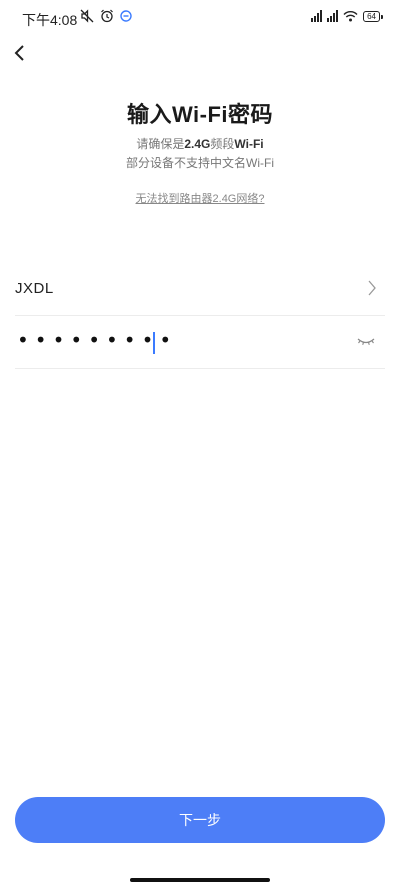 The height and width of the screenshot is (888, 400). What do you see at coordinates (126, 16) in the screenshot?
I see `app-notification-icon` at bounding box center [126, 16].